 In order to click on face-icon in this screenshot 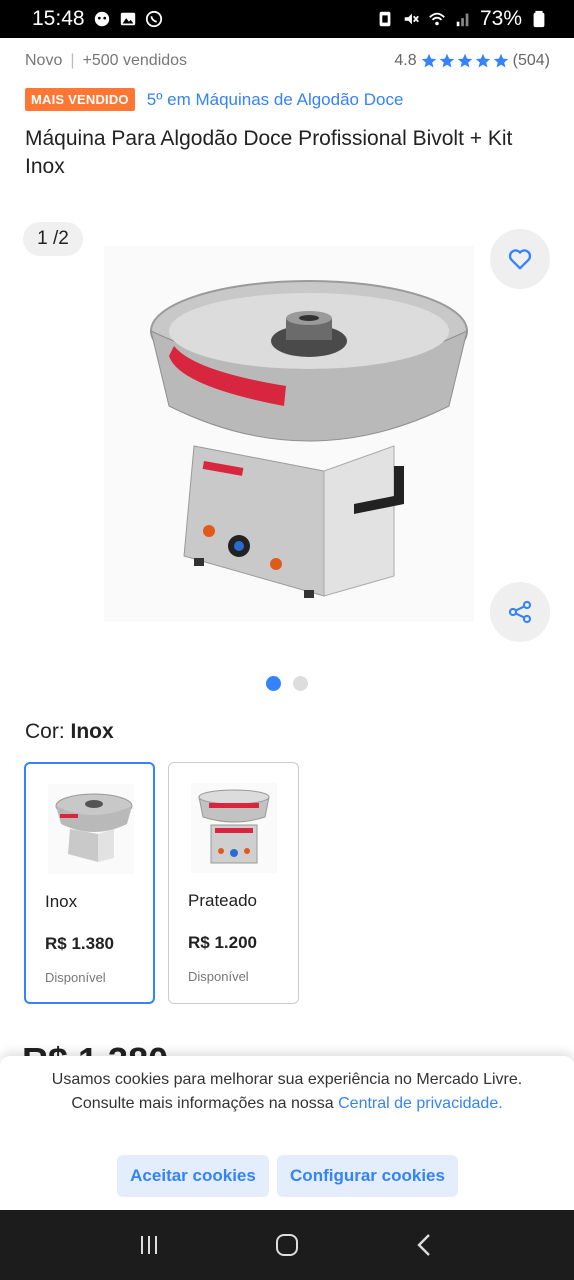, I will do `click(102, 19)`.